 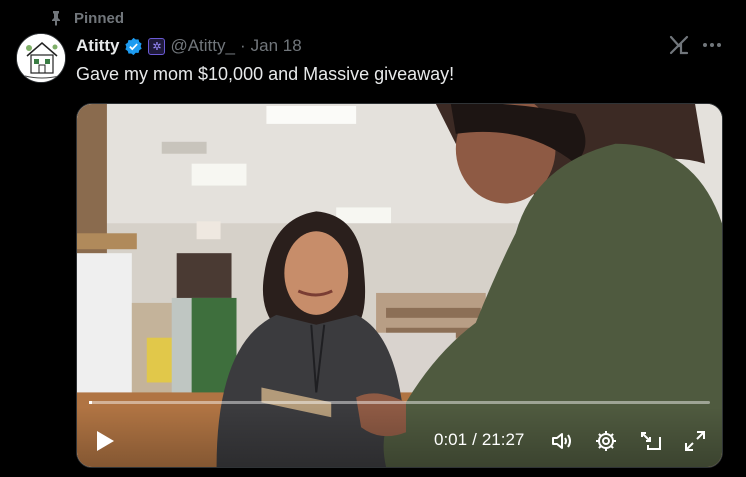 I want to click on picture-in-picture-icon, so click(x=651, y=441).